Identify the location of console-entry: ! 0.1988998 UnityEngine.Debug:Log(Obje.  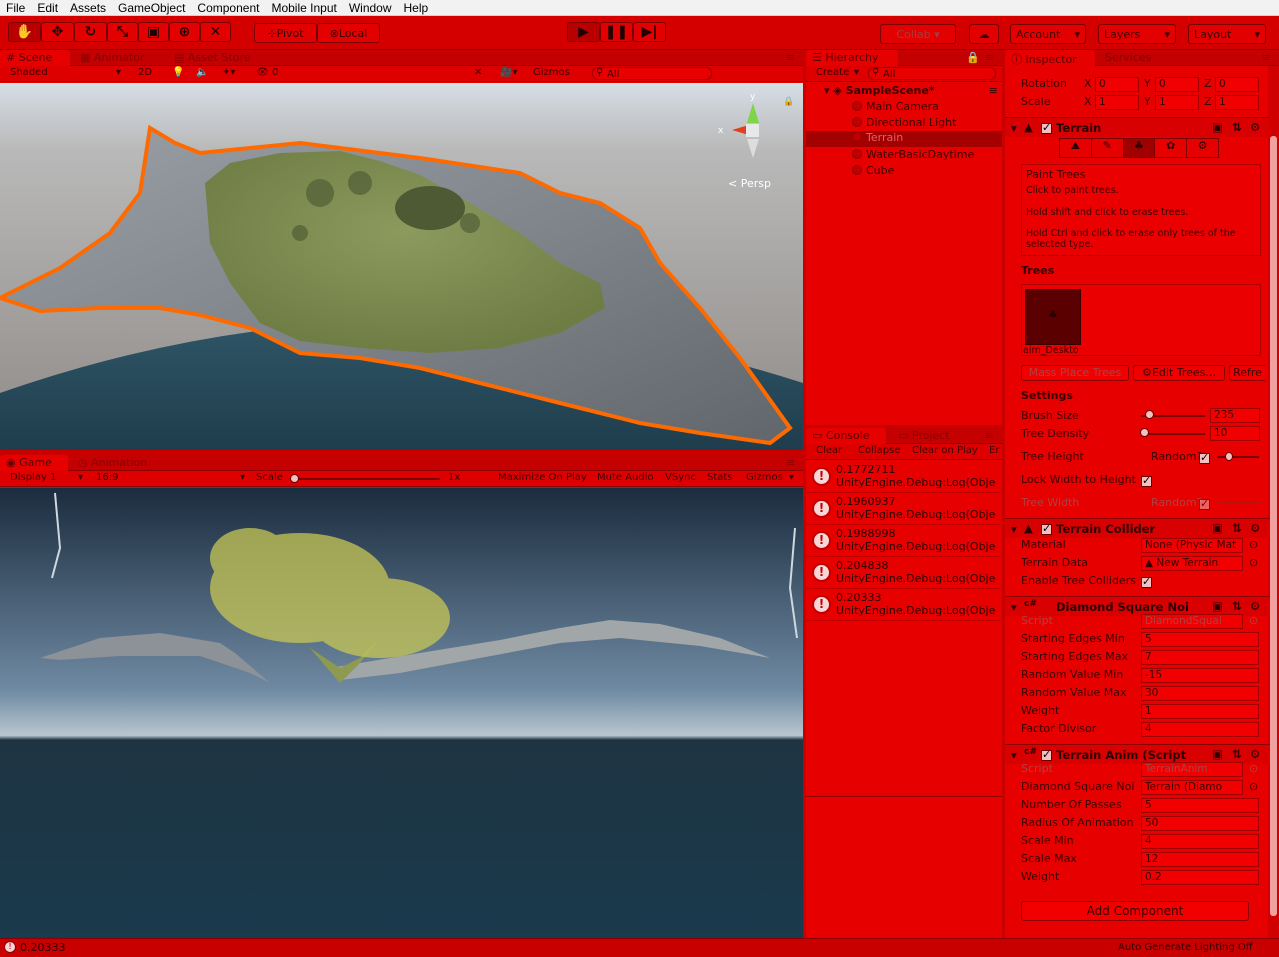
(903, 541).